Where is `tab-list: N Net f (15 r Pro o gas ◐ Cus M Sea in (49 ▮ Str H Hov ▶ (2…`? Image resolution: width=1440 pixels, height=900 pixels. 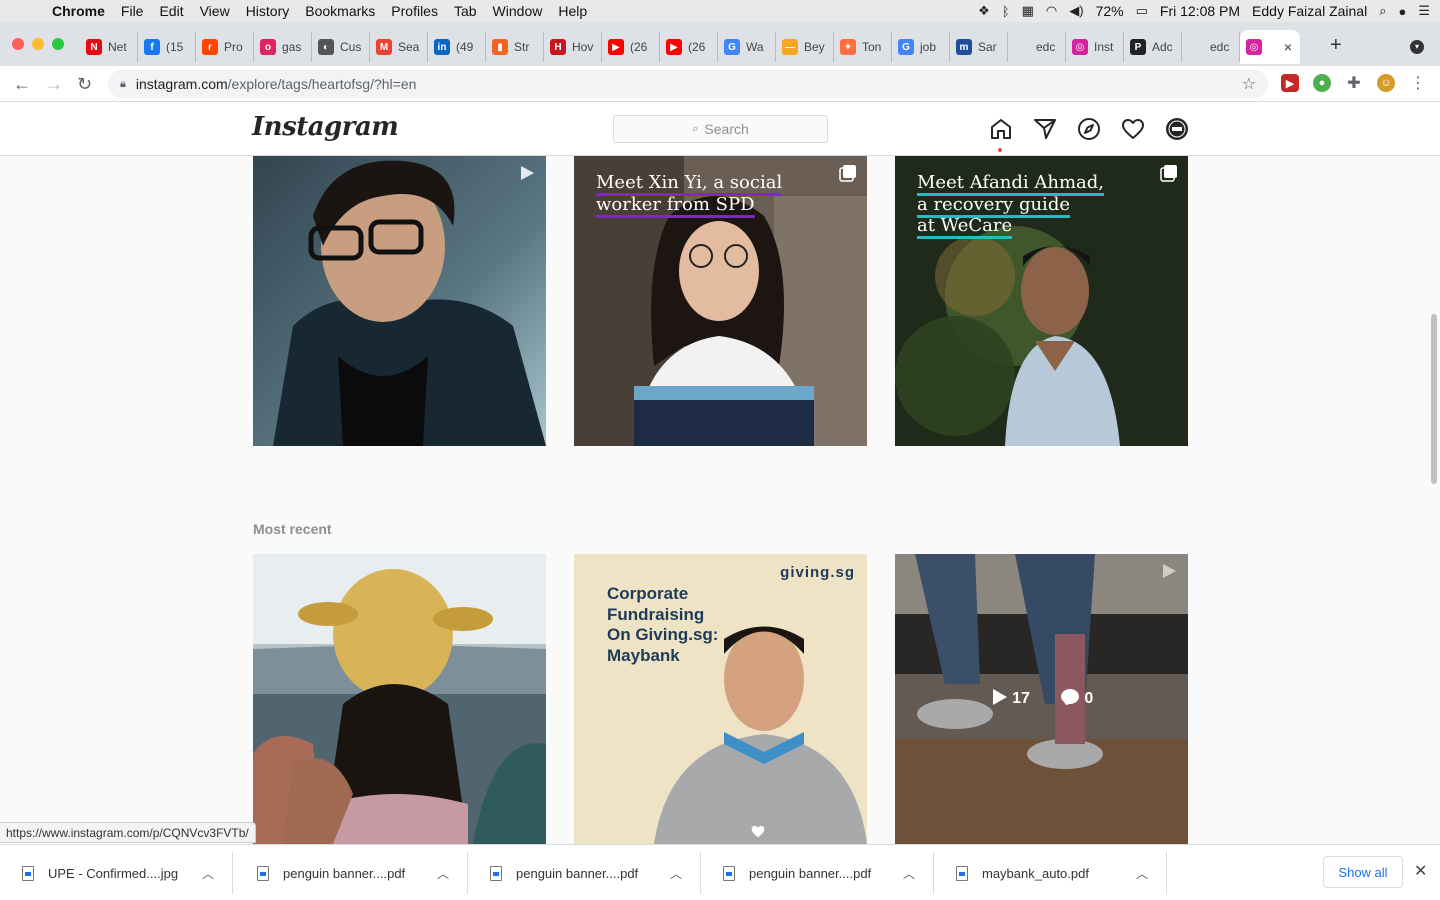
tab-list: N Net f (15 r Pro o gas ◐ Cus M Sea in (49 ▮ Str H Hov ▶ (2… is located at coordinates (690, 47).